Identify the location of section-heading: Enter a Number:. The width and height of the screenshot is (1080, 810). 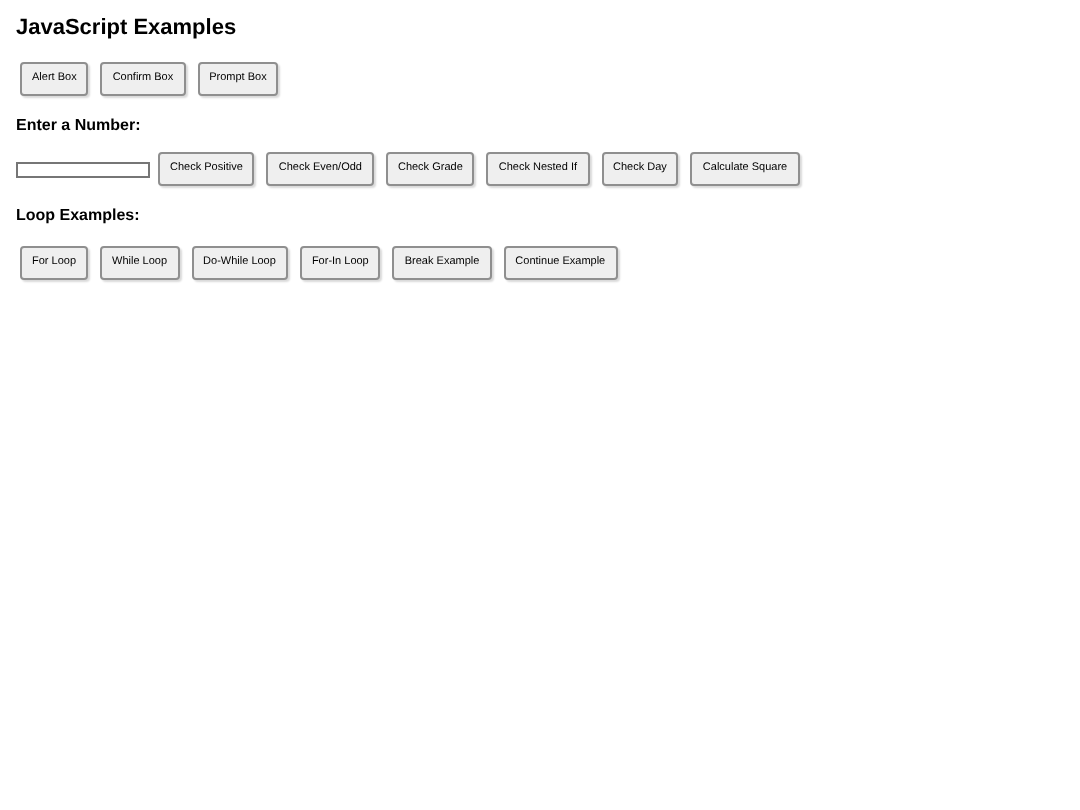
(79, 126).